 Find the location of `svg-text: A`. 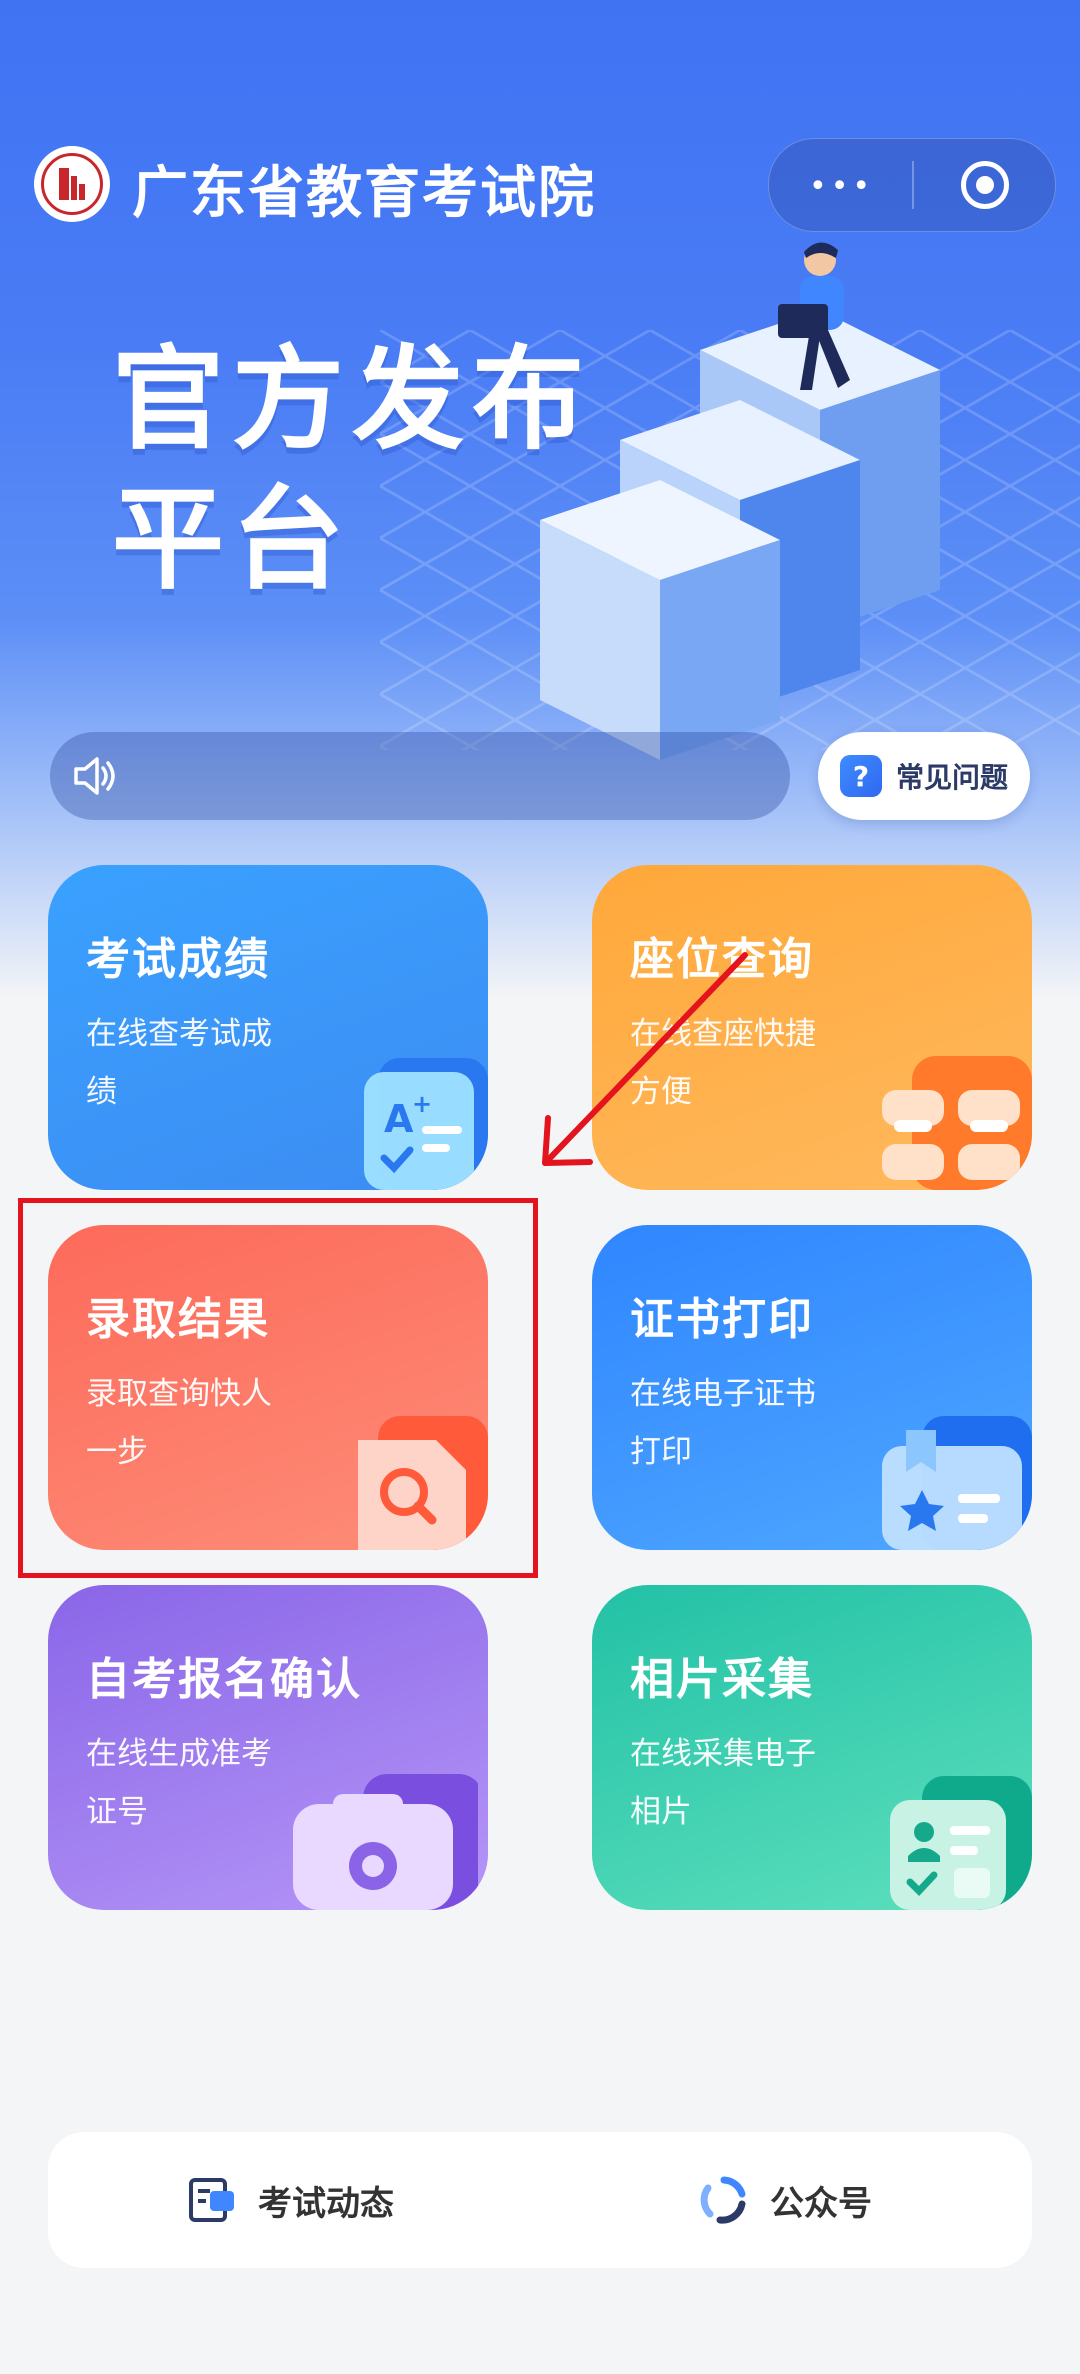

svg-text: A is located at coordinates (399, 1119).